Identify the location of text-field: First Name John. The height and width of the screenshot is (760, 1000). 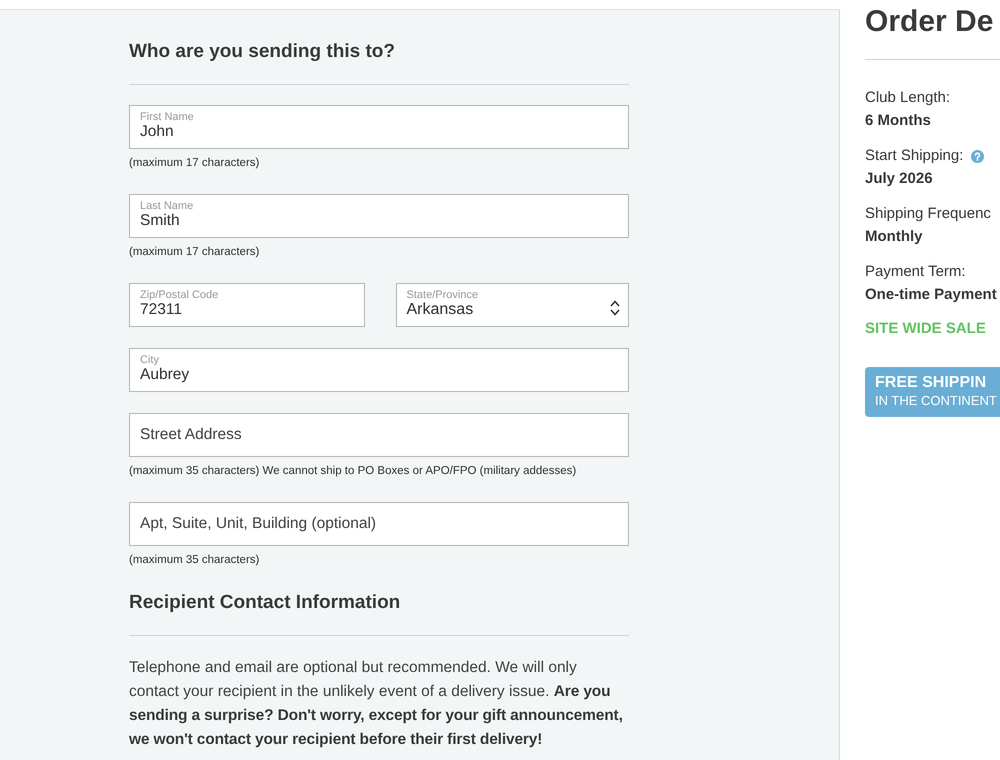
(379, 127).